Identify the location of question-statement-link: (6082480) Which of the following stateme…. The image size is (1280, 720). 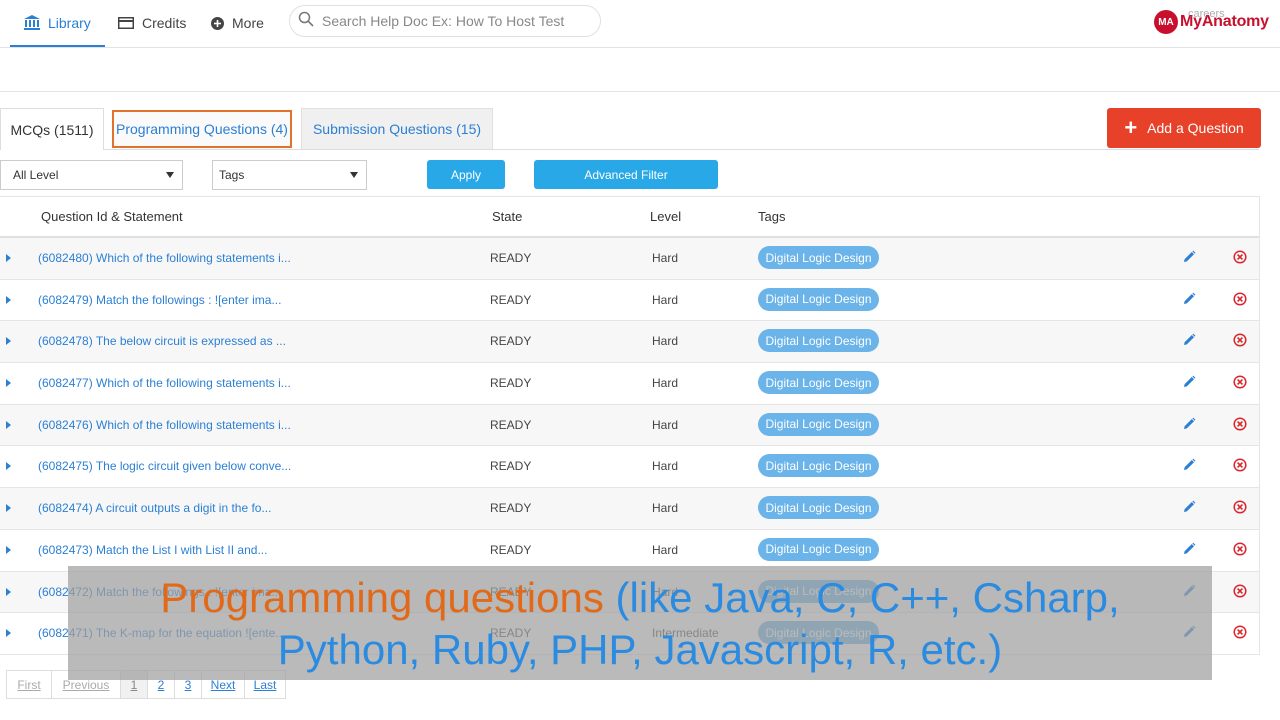
(164, 258).